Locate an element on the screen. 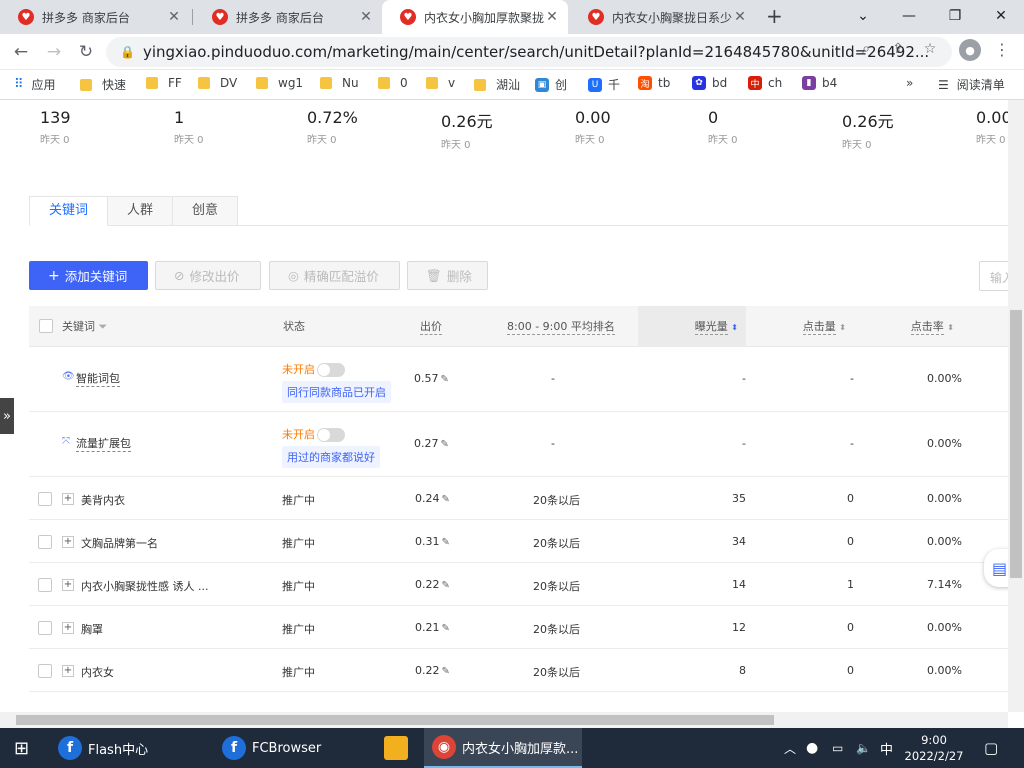  bookmark-folder: 快速 is located at coordinates (103, 84).